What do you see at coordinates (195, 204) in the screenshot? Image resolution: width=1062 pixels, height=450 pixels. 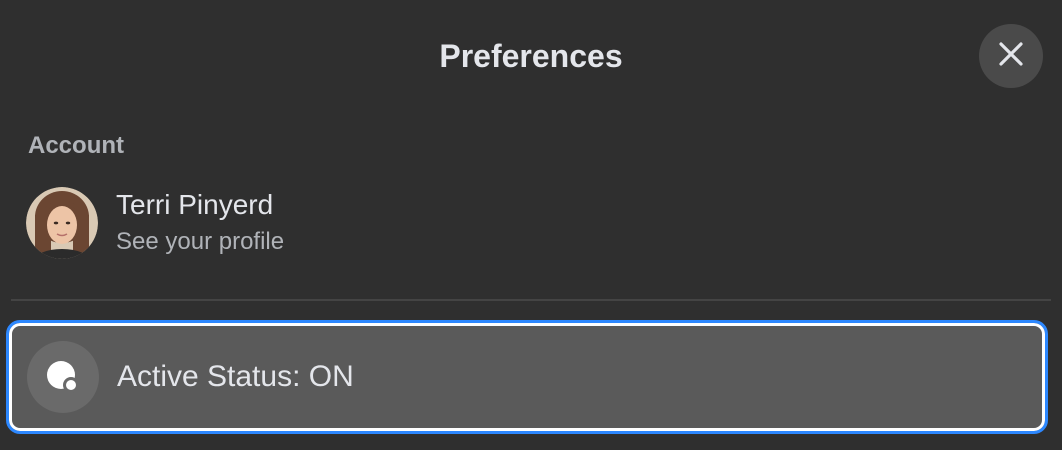 I see `profile-name: Terri Pinyerd` at bounding box center [195, 204].